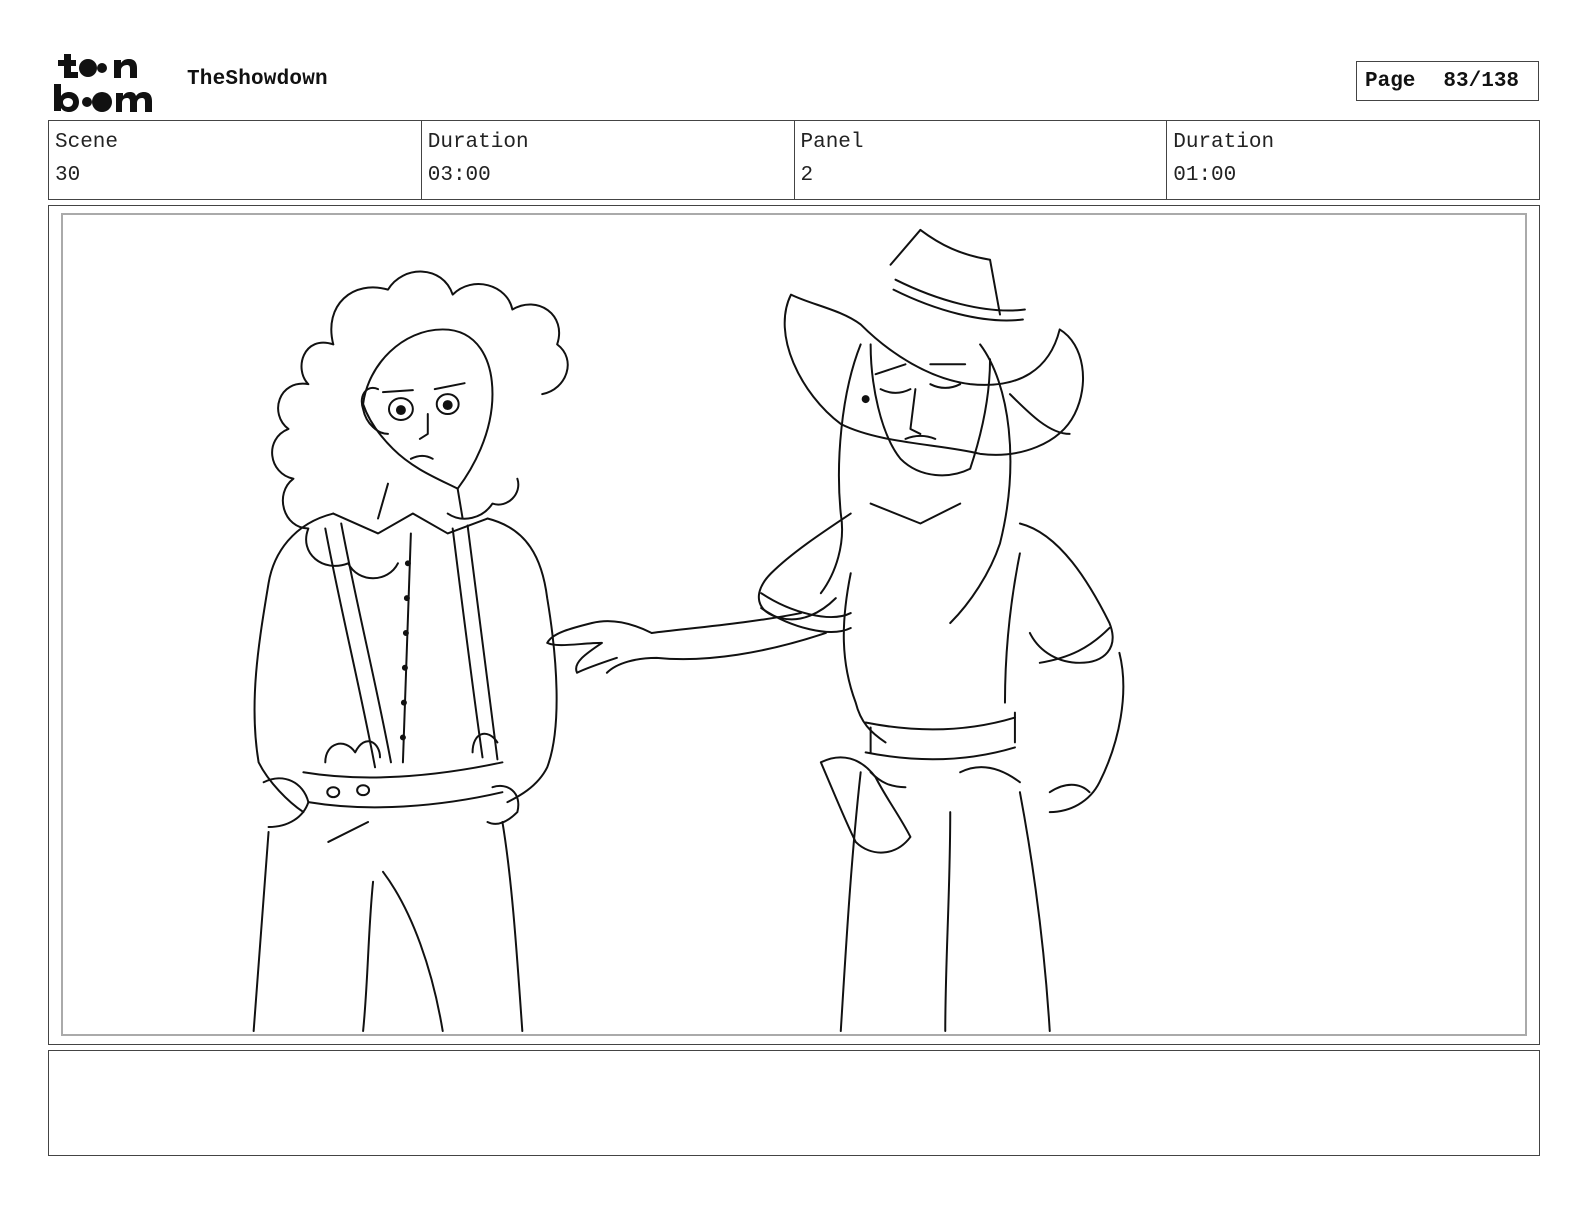 This screenshot has width=1584, height=1224. I want to click on left-character-sketch, so click(410, 651).